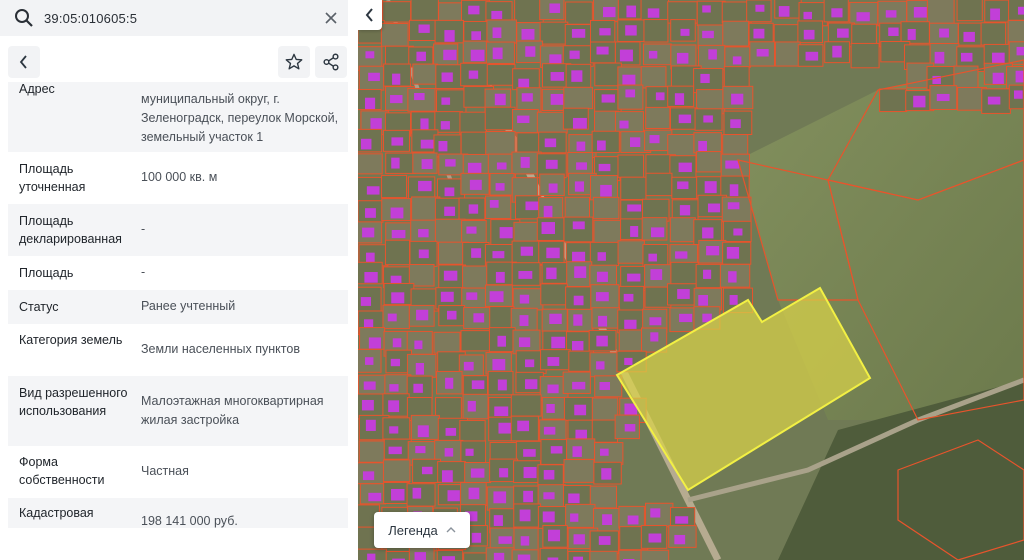 This screenshot has width=1024, height=560. I want to click on legend-button: Легенда, so click(422, 530).